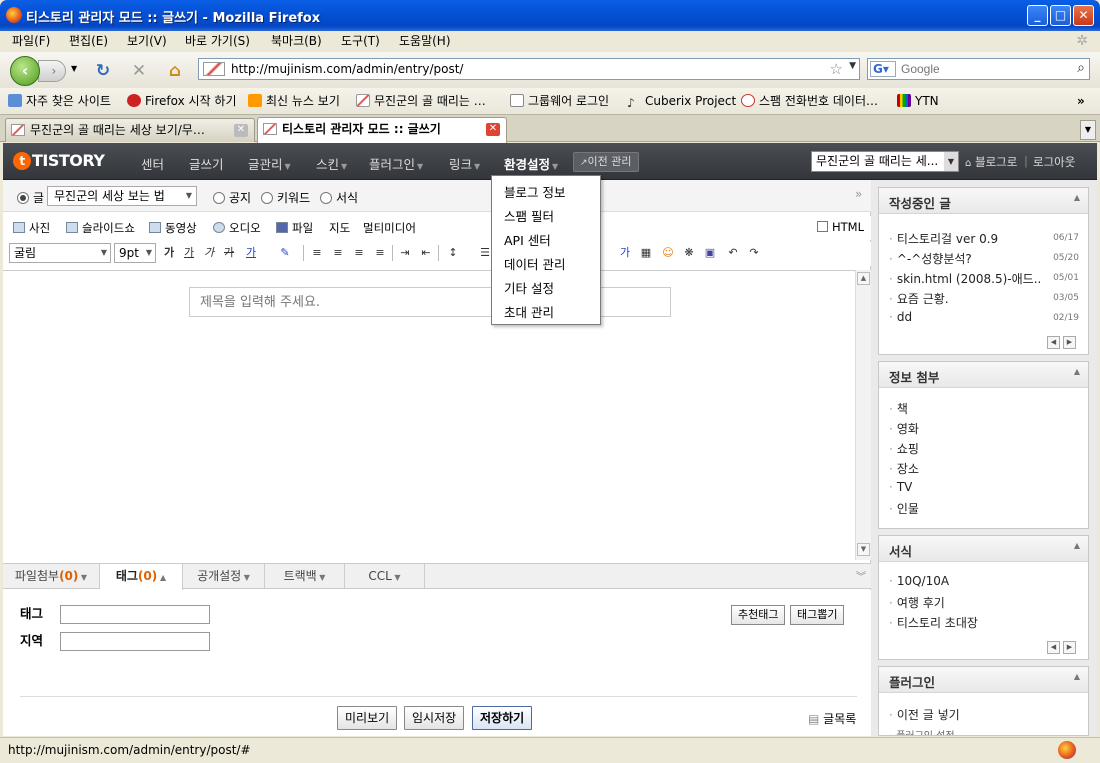 This screenshot has width=1100, height=763. Describe the element at coordinates (689, 253) in the screenshot. I see `special-symbol-icon: ❋` at that location.